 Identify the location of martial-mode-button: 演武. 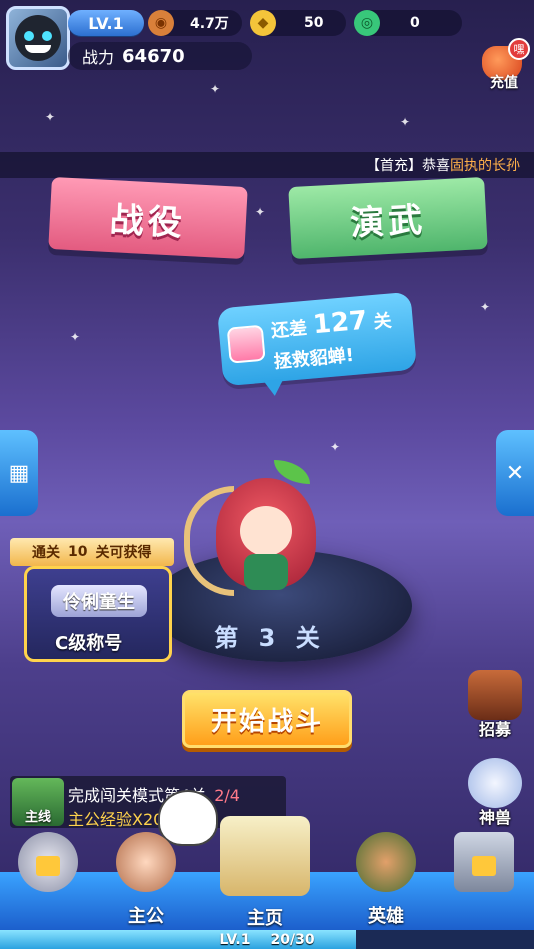
(388, 218).